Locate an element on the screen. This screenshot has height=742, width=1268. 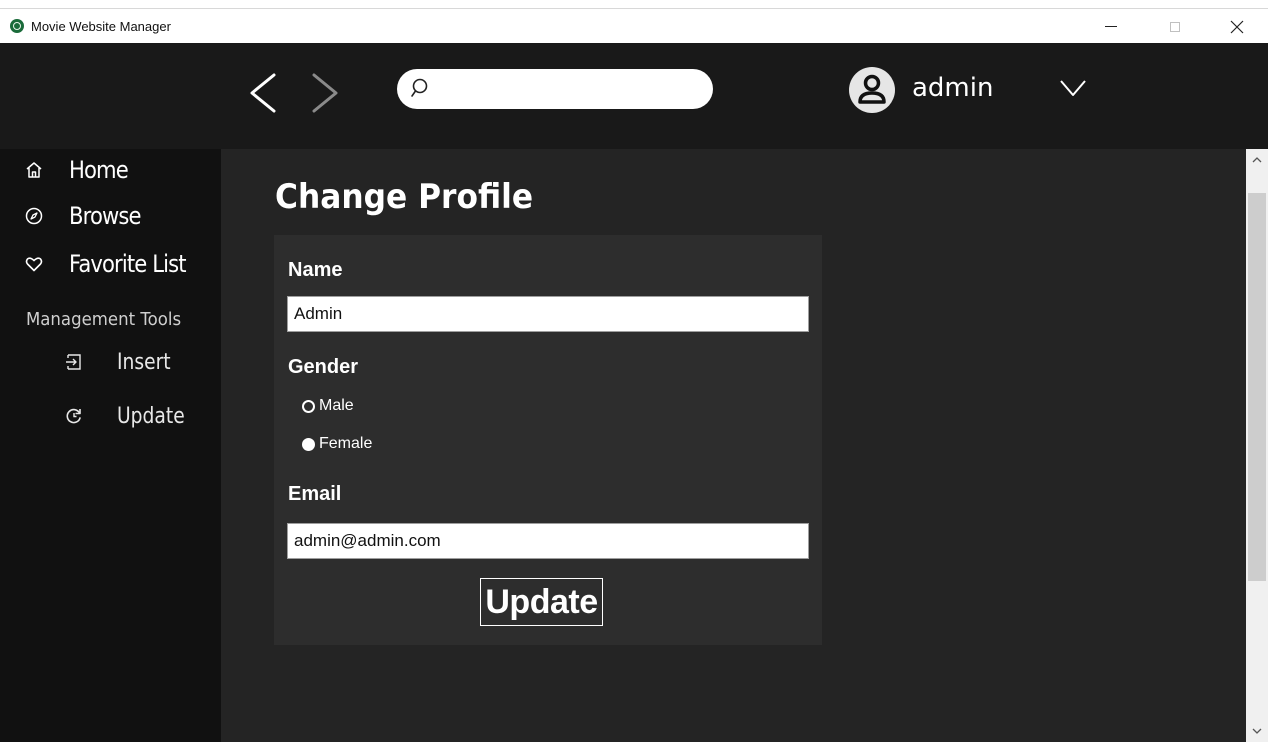
back-arrow-icon is located at coordinates (264, 93).